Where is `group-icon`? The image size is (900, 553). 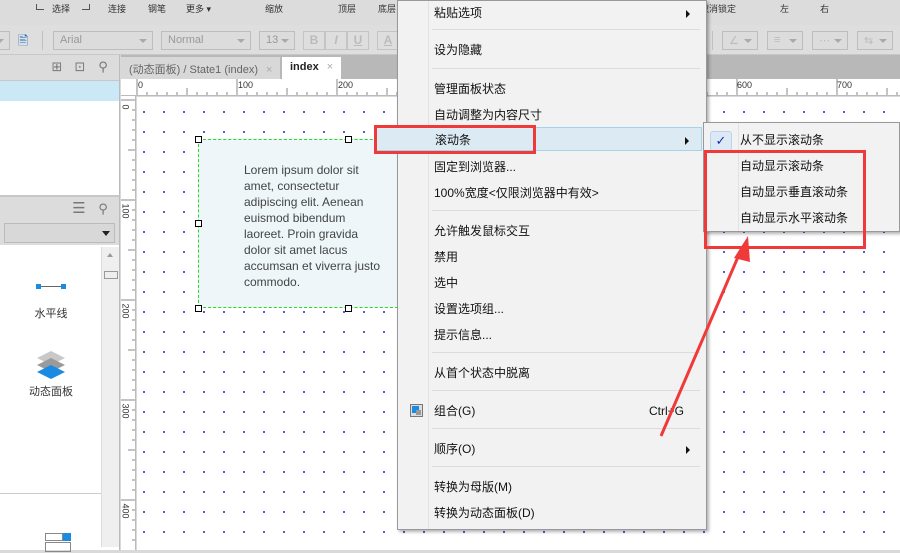
group-icon is located at coordinates (416, 410).